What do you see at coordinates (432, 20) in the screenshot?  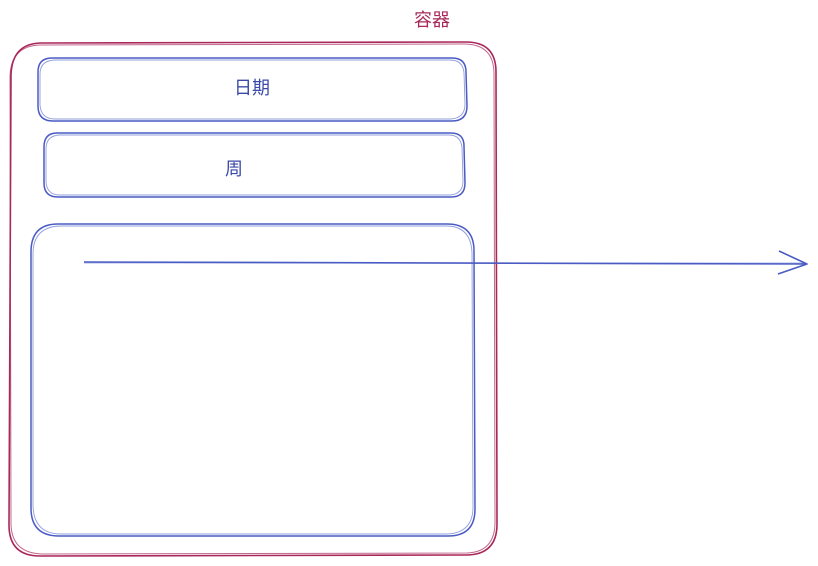 I see `container-label: 容器` at bounding box center [432, 20].